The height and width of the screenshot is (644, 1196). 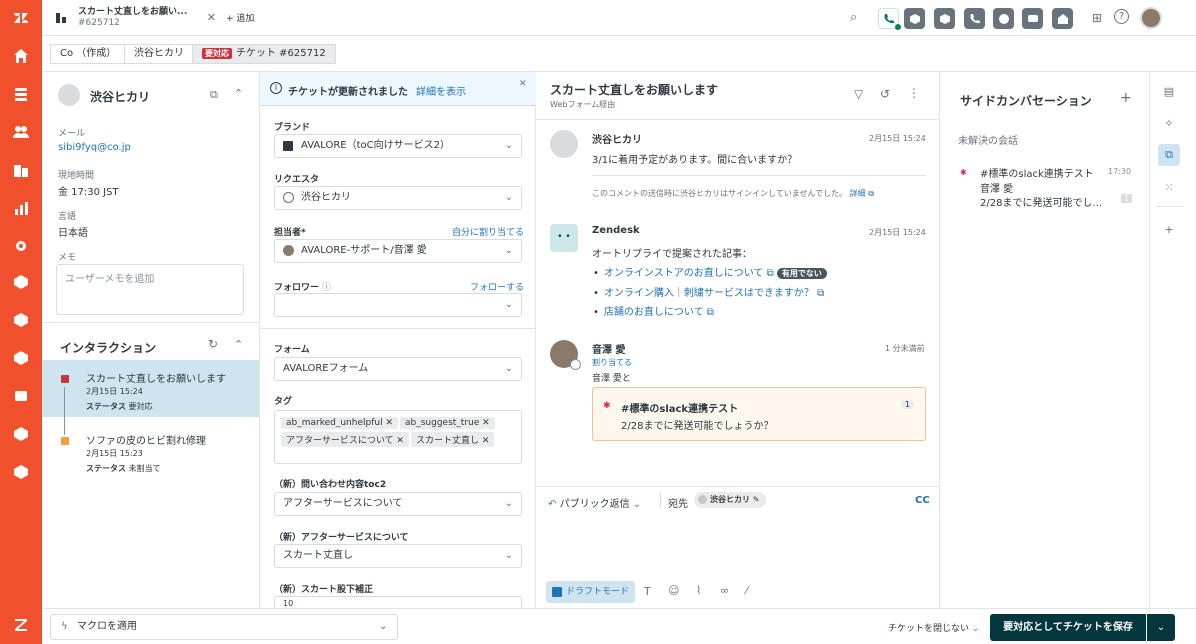 I want to click on filter-icon: ▽, so click(x=858, y=94).